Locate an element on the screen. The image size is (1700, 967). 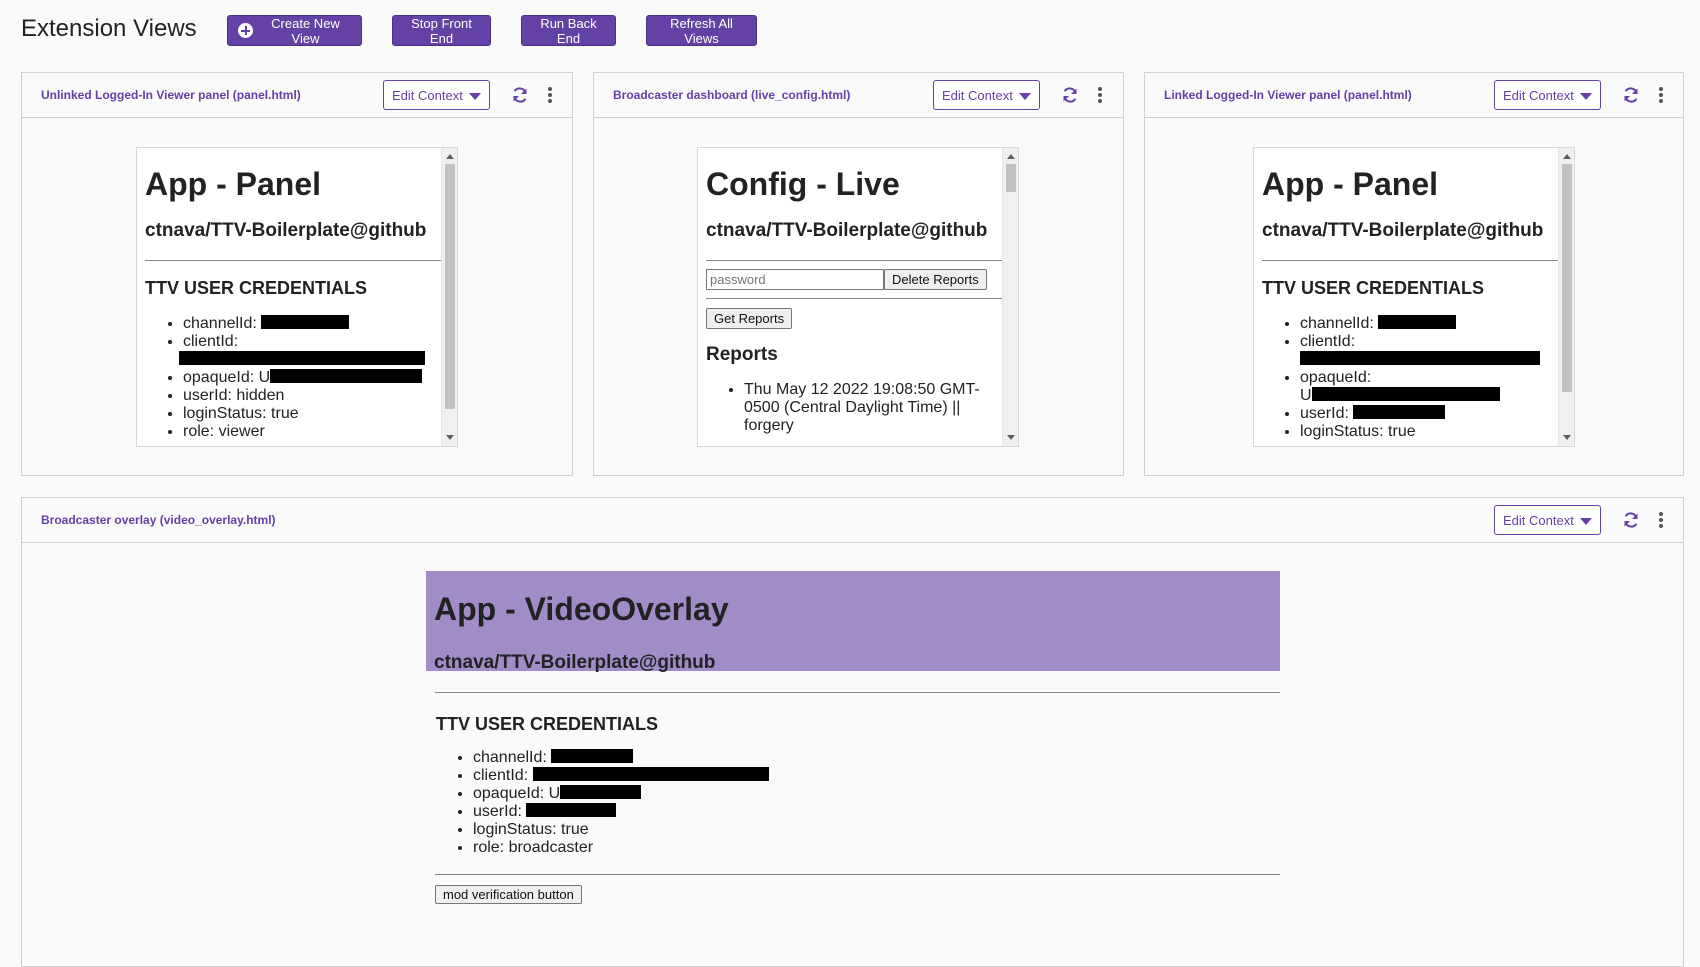
view-title: Broadcaster overlay (video_overlay.html) is located at coordinates (158, 520).